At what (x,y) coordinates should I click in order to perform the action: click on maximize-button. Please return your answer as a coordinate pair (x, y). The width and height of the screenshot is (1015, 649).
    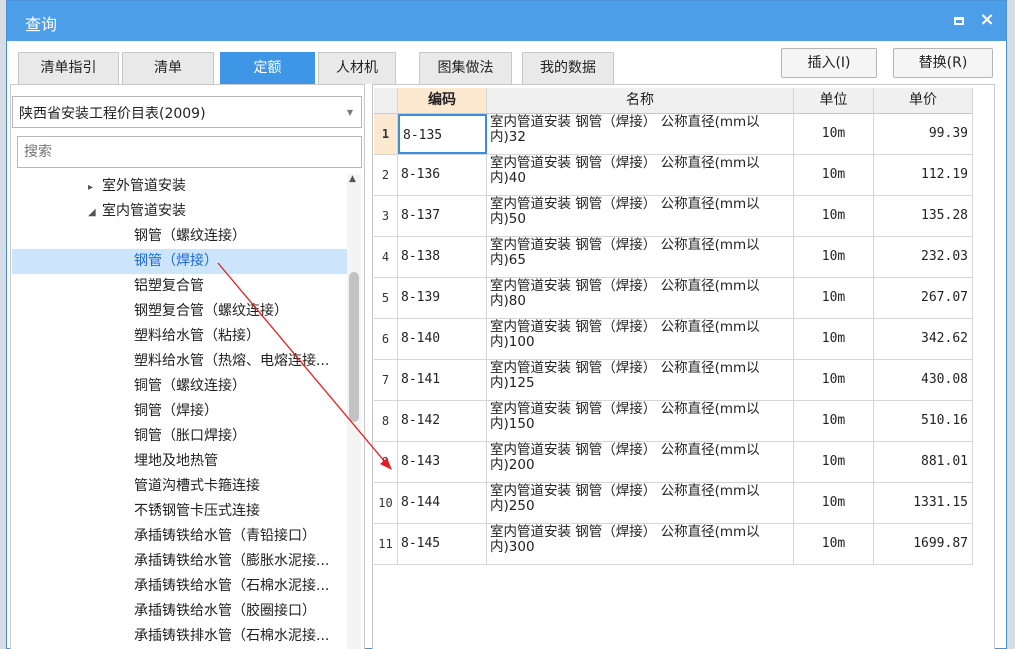
    Looking at the image, I should click on (959, 20).